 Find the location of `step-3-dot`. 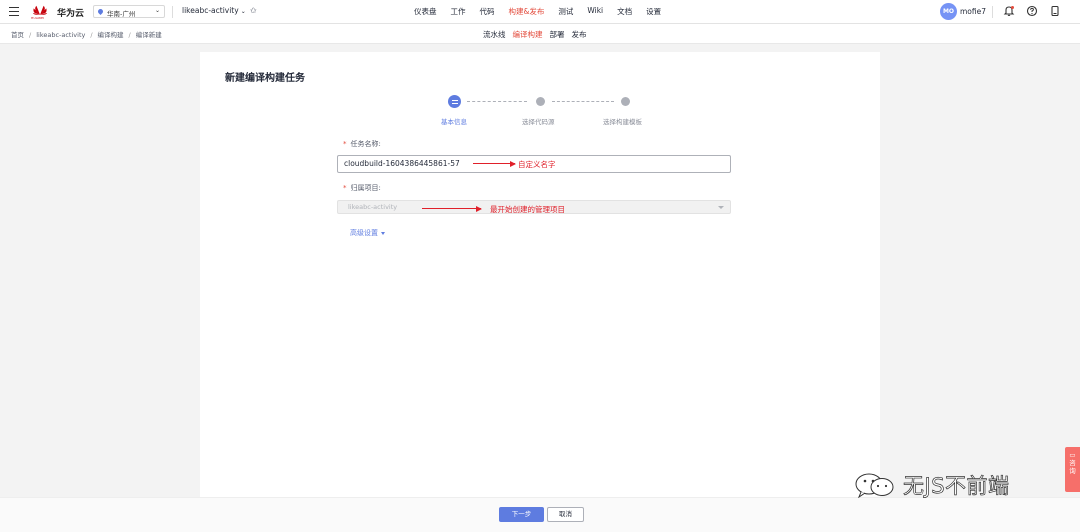

step-3-dot is located at coordinates (625, 101).